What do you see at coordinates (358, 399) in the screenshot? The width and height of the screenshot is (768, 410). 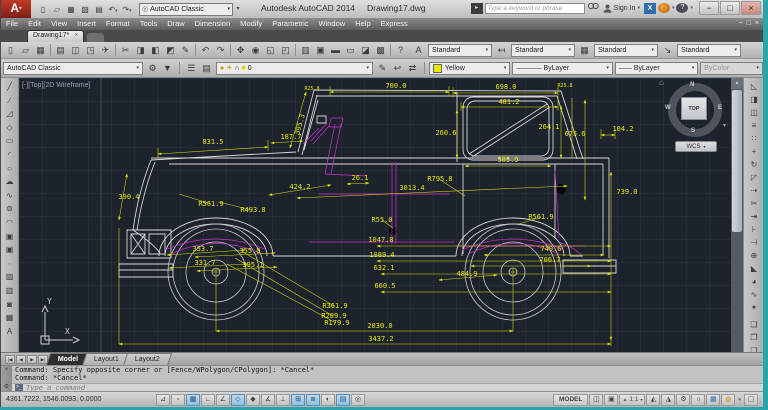 I see `selection-cycling-toggle: ◎` at bounding box center [358, 399].